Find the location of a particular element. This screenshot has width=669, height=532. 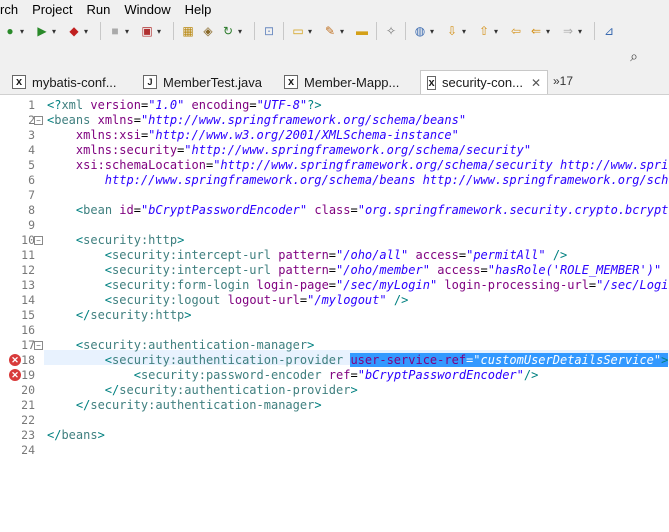

code-line: </beans> is located at coordinates (76, 435).